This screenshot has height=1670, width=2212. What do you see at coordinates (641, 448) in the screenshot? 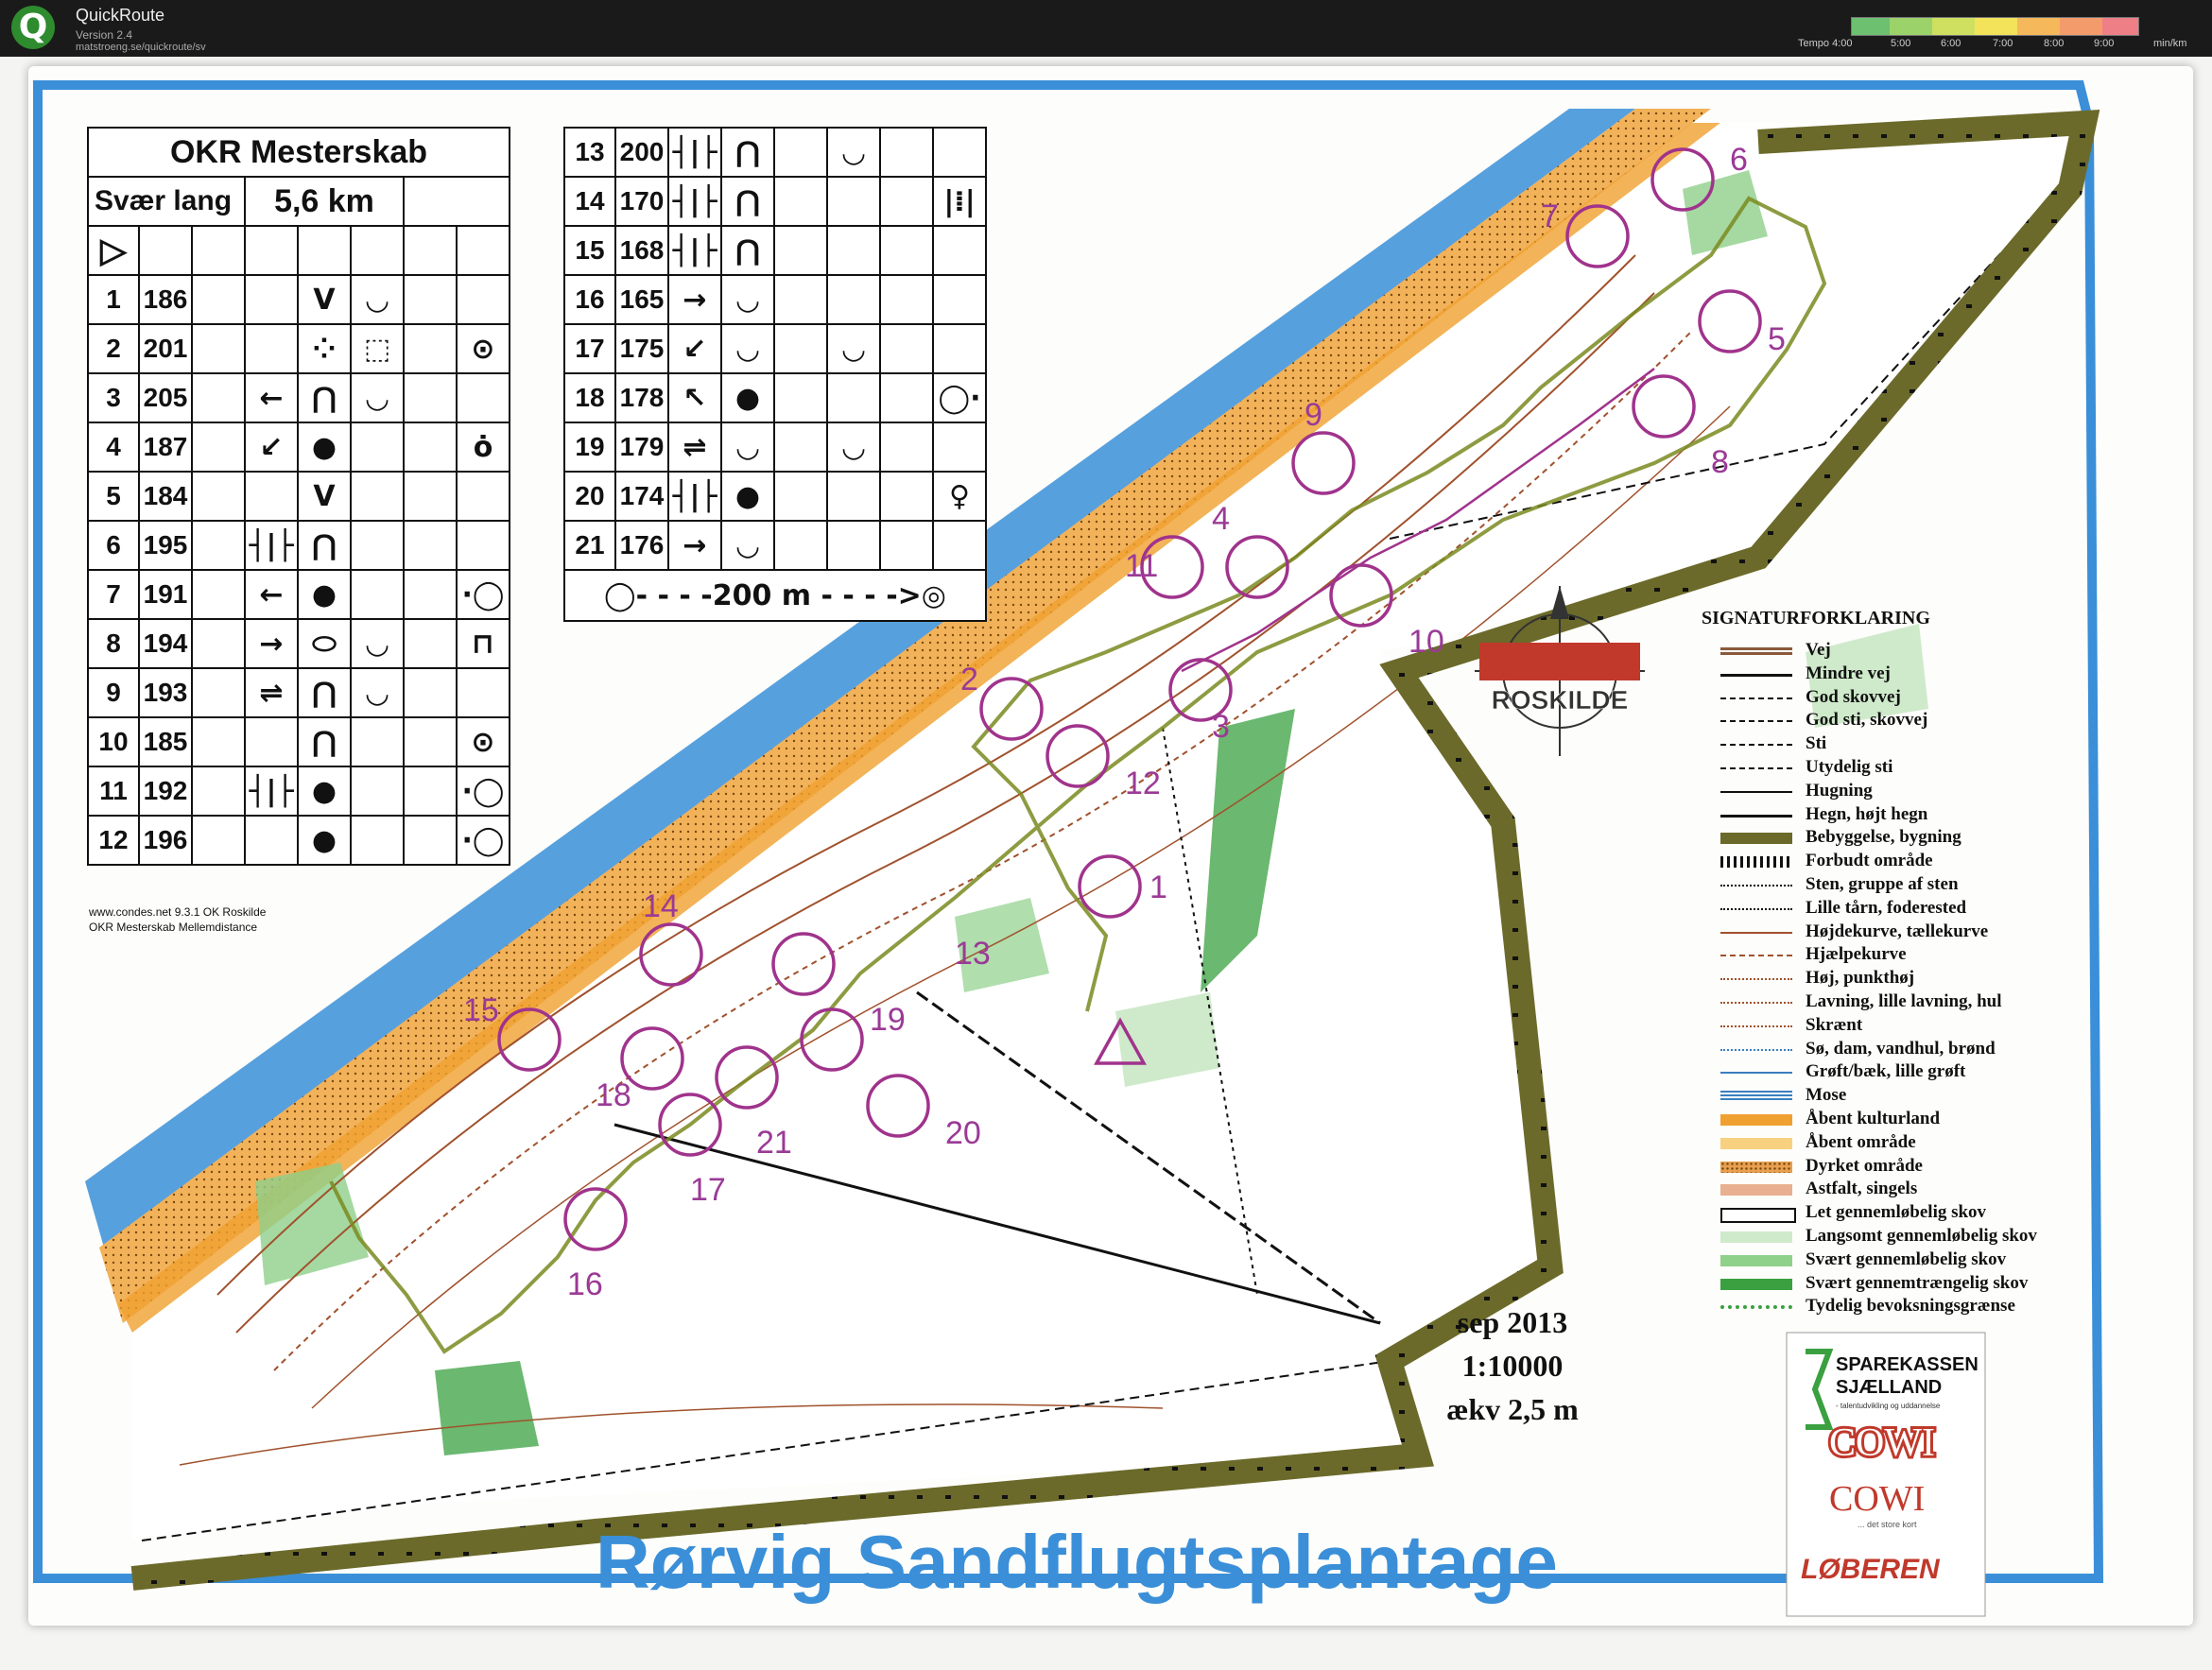
I see `control-code: 179` at bounding box center [641, 448].